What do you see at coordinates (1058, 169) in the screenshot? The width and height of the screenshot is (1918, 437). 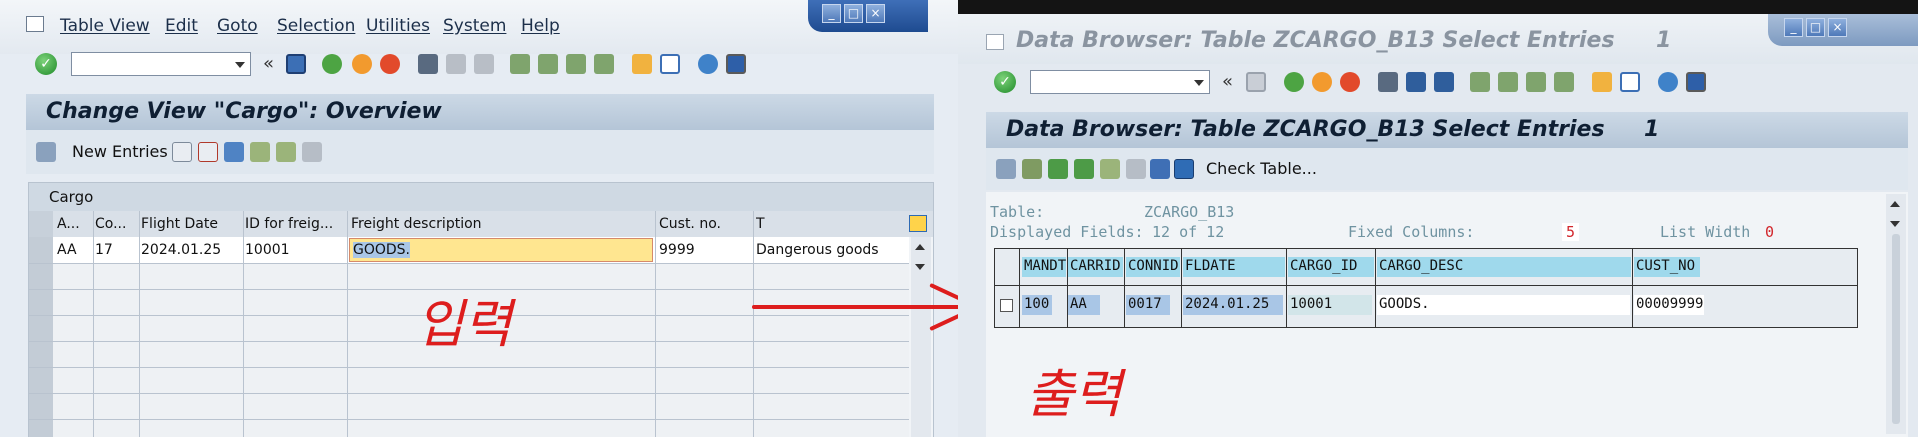 I see `sort-ascending-icon` at bounding box center [1058, 169].